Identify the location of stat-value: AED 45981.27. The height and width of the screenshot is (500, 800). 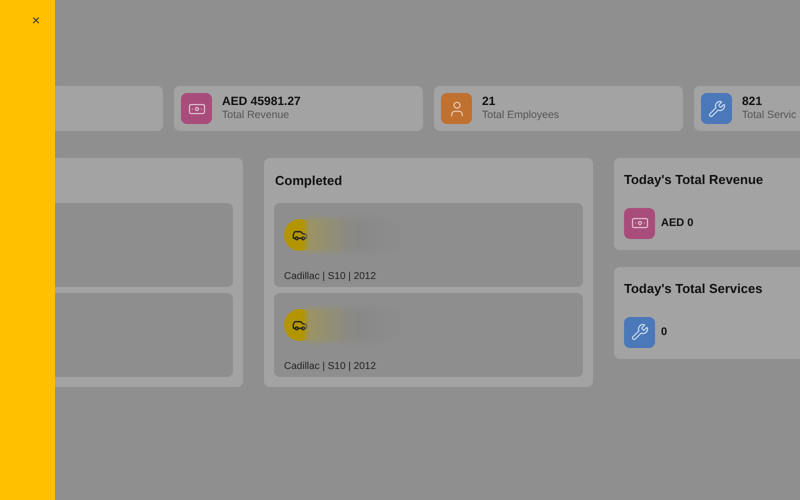
(261, 102).